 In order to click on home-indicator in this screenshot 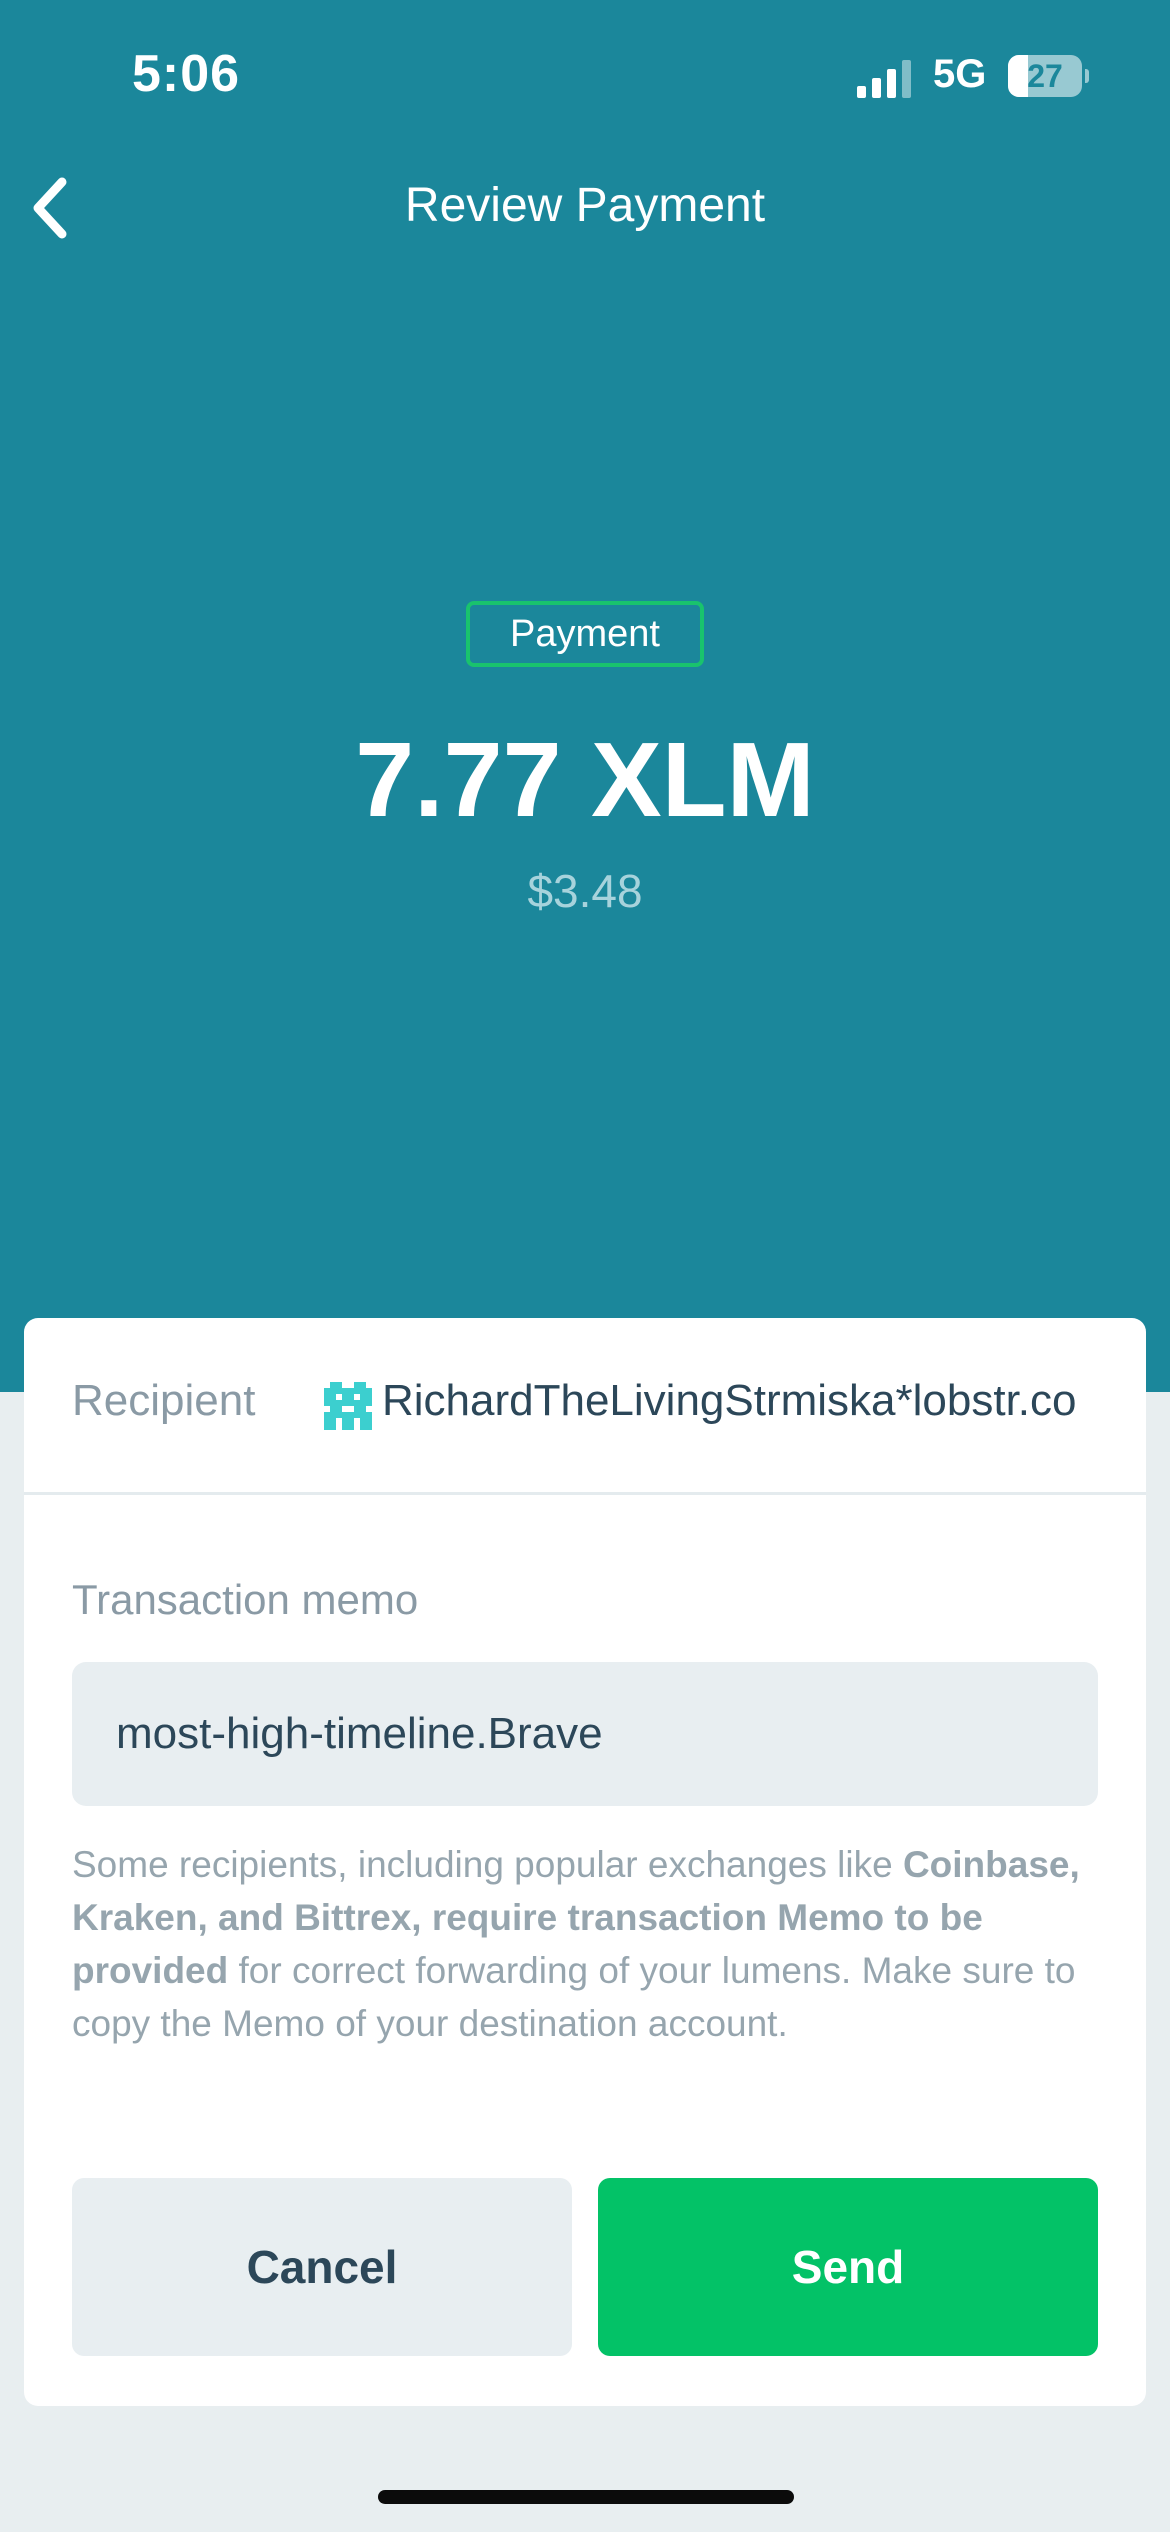, I will do `click(586, 2497)`.